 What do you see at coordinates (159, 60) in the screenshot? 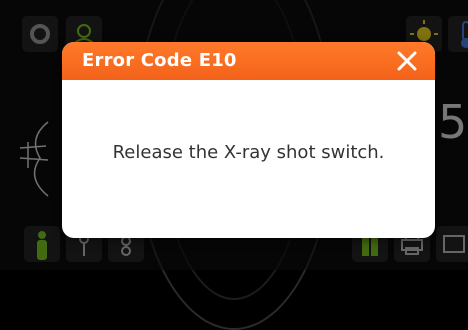
I see `dialog-title: Error Code E10` at bounding box center [159, 60].